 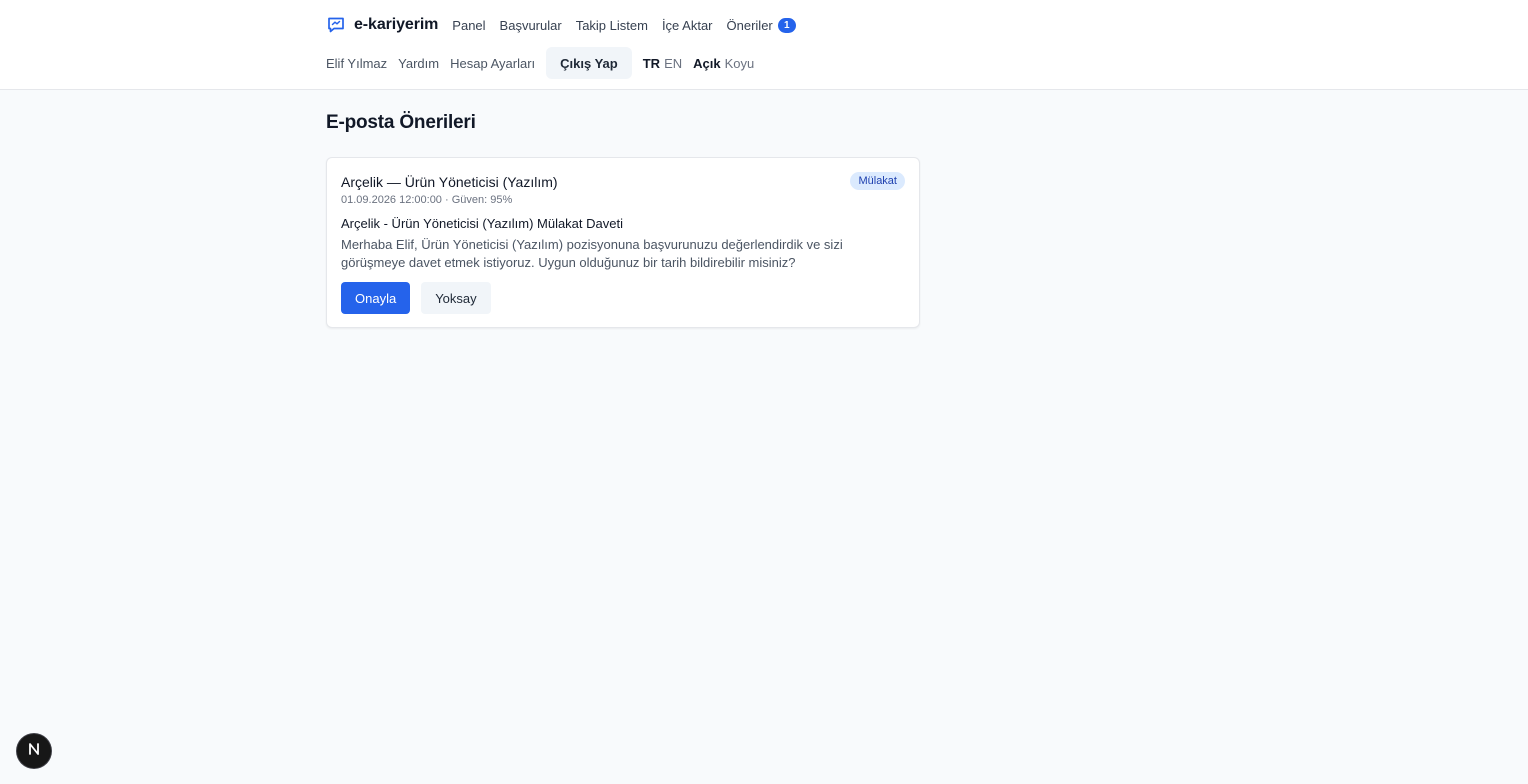 I want to click on chat-message-icon, so click(x=336, y=25).